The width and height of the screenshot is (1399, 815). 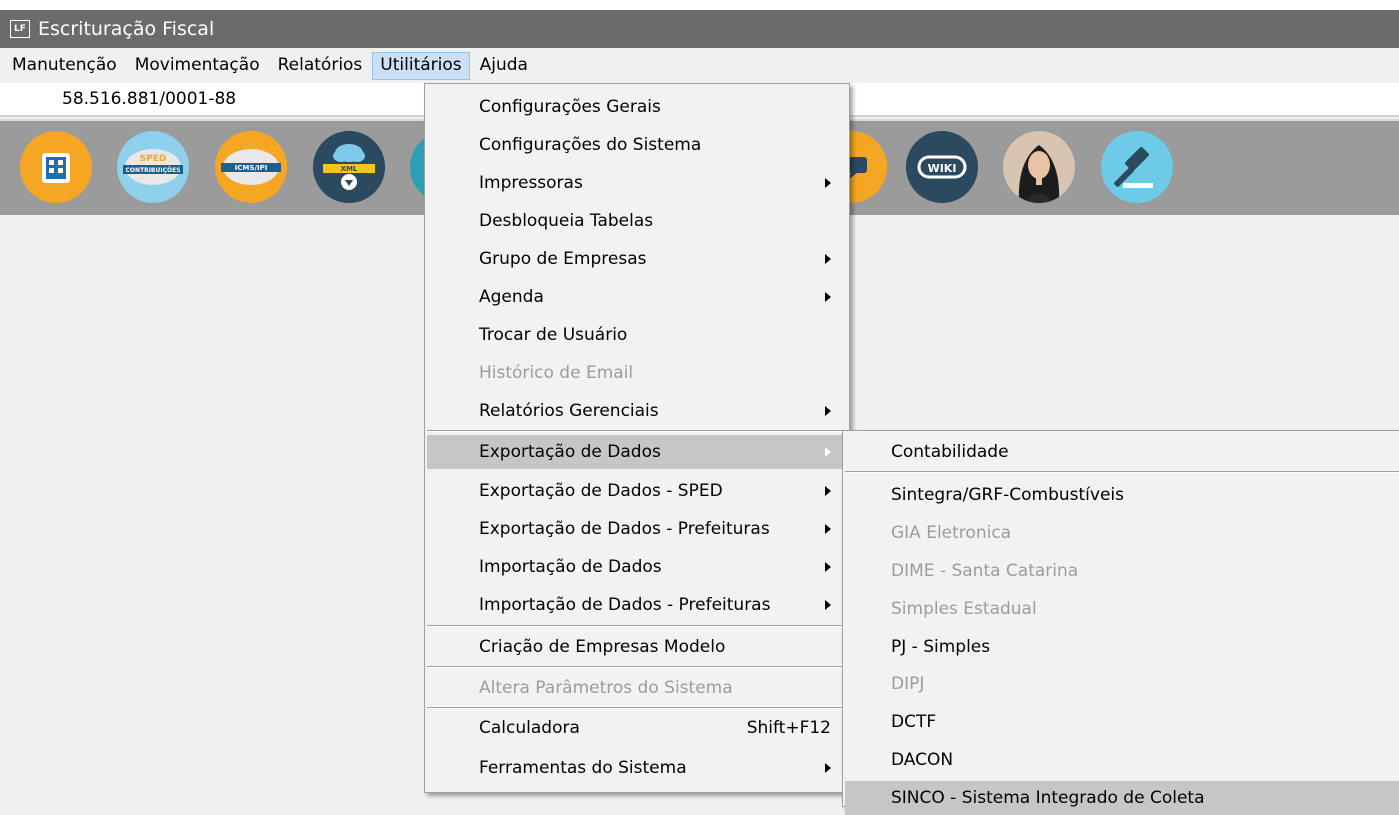 What do you see at coordinates (908, 684) in the screenshot?
I see `submenu-item-dipj: DIPJ` at bounding box center [908, 684].